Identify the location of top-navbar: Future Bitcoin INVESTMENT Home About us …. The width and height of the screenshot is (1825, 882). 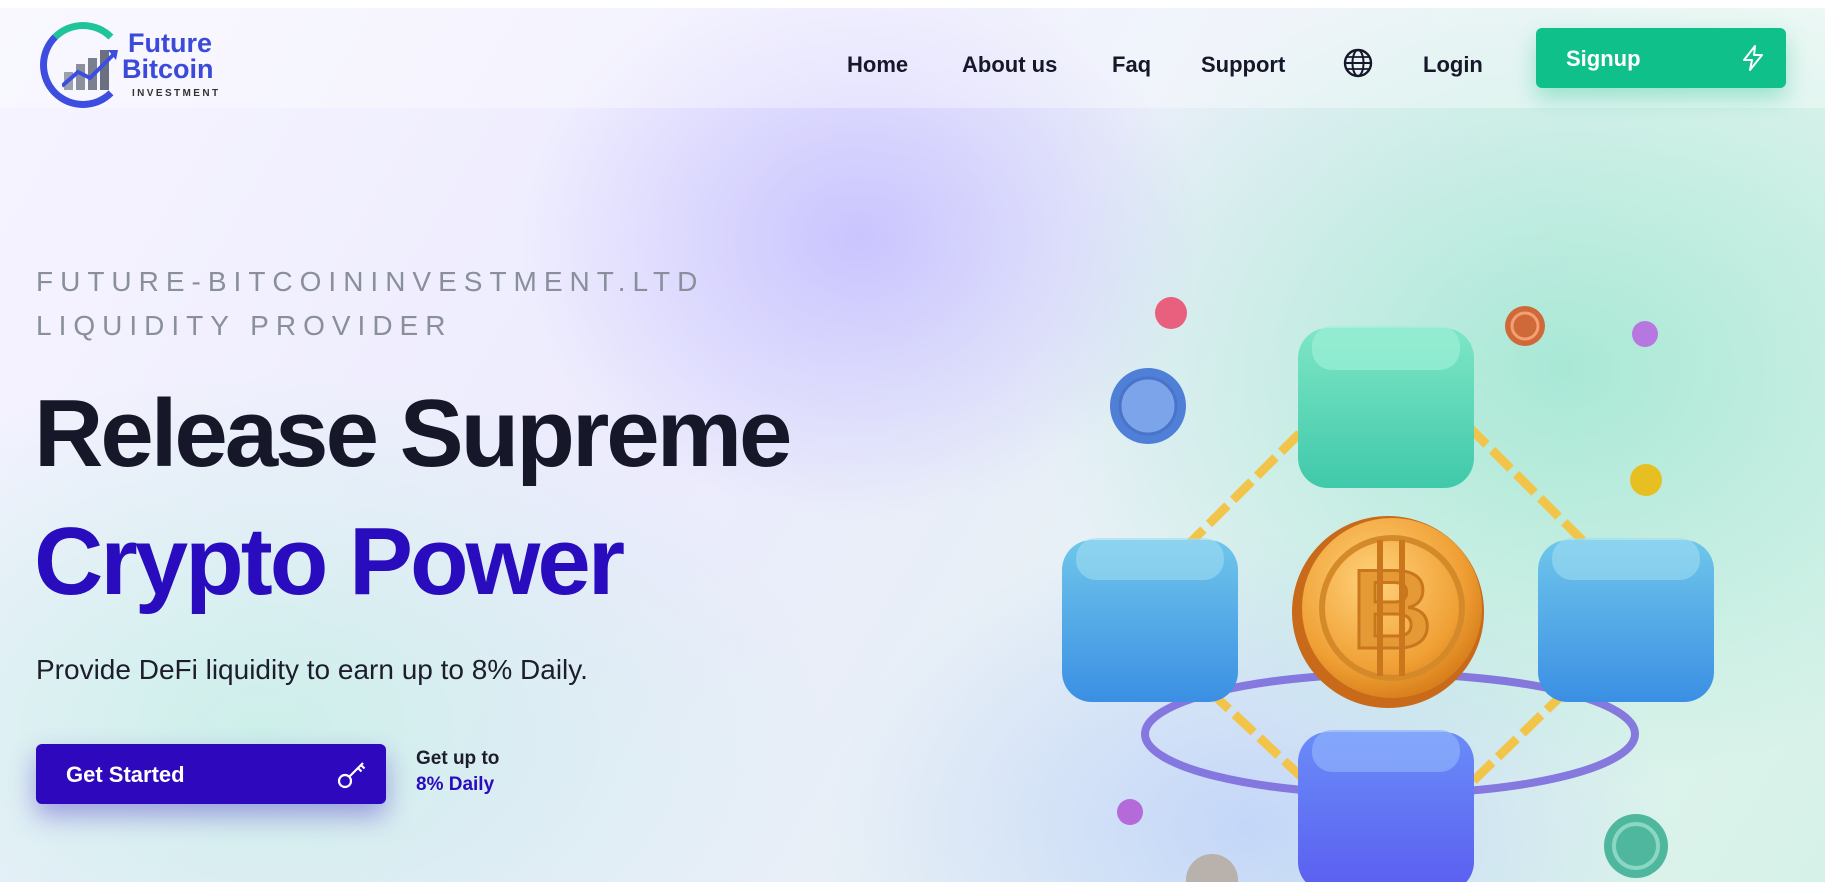
(912, 58).